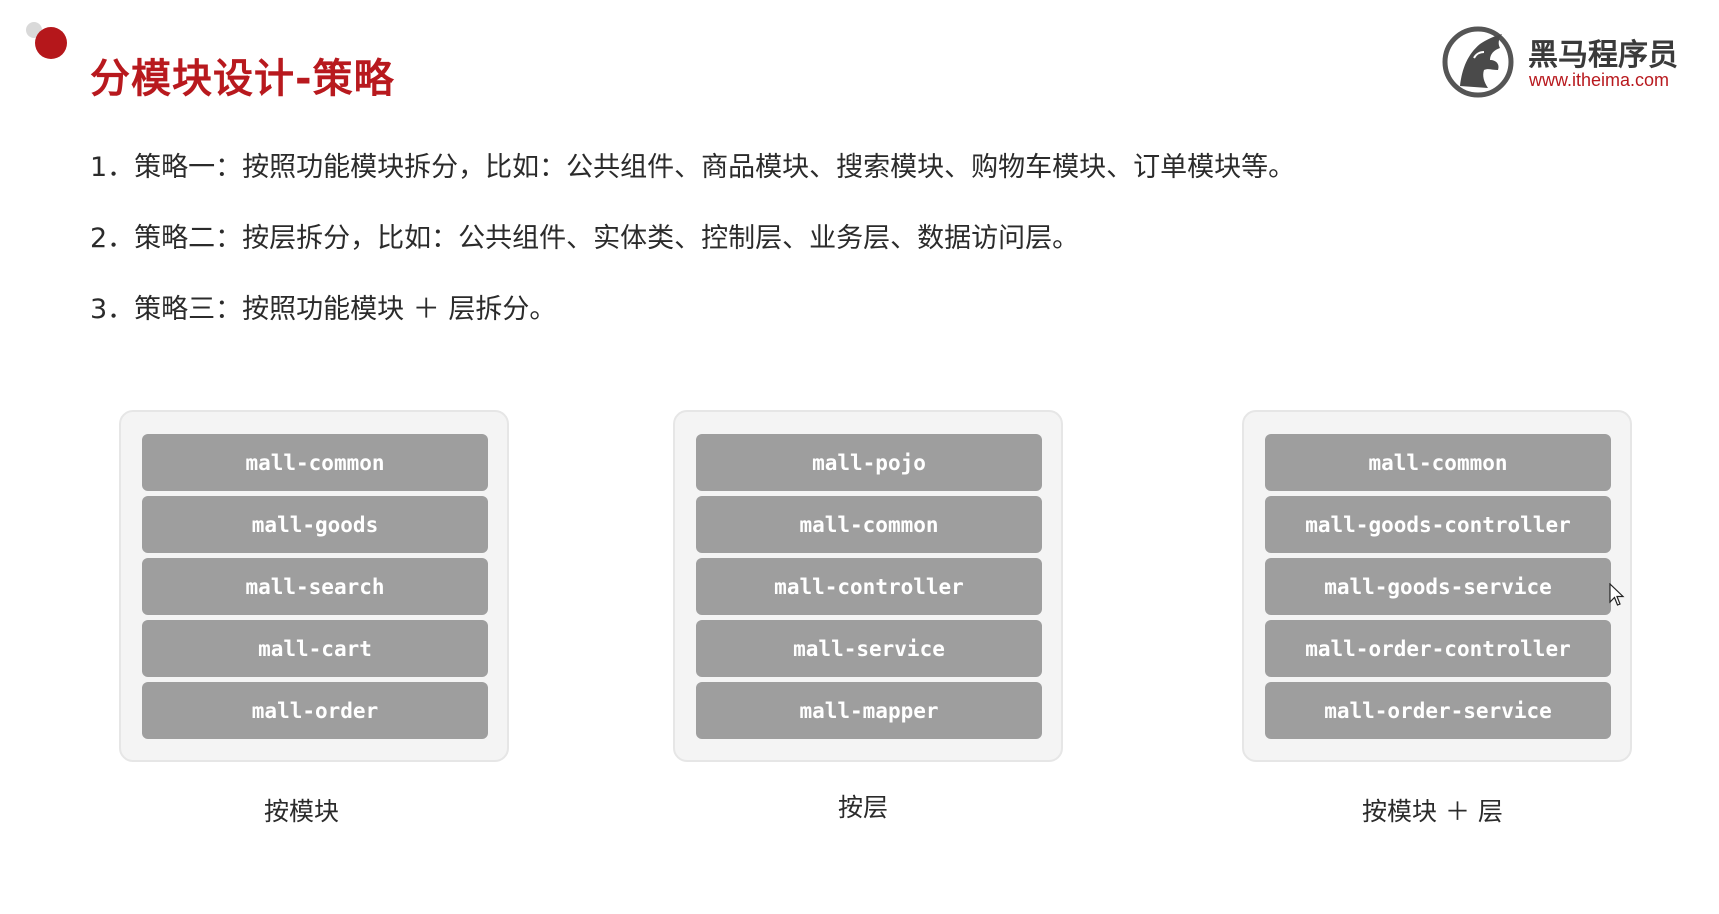  I want to click on module-box: mall-goods-controller, so click(1438, 524).